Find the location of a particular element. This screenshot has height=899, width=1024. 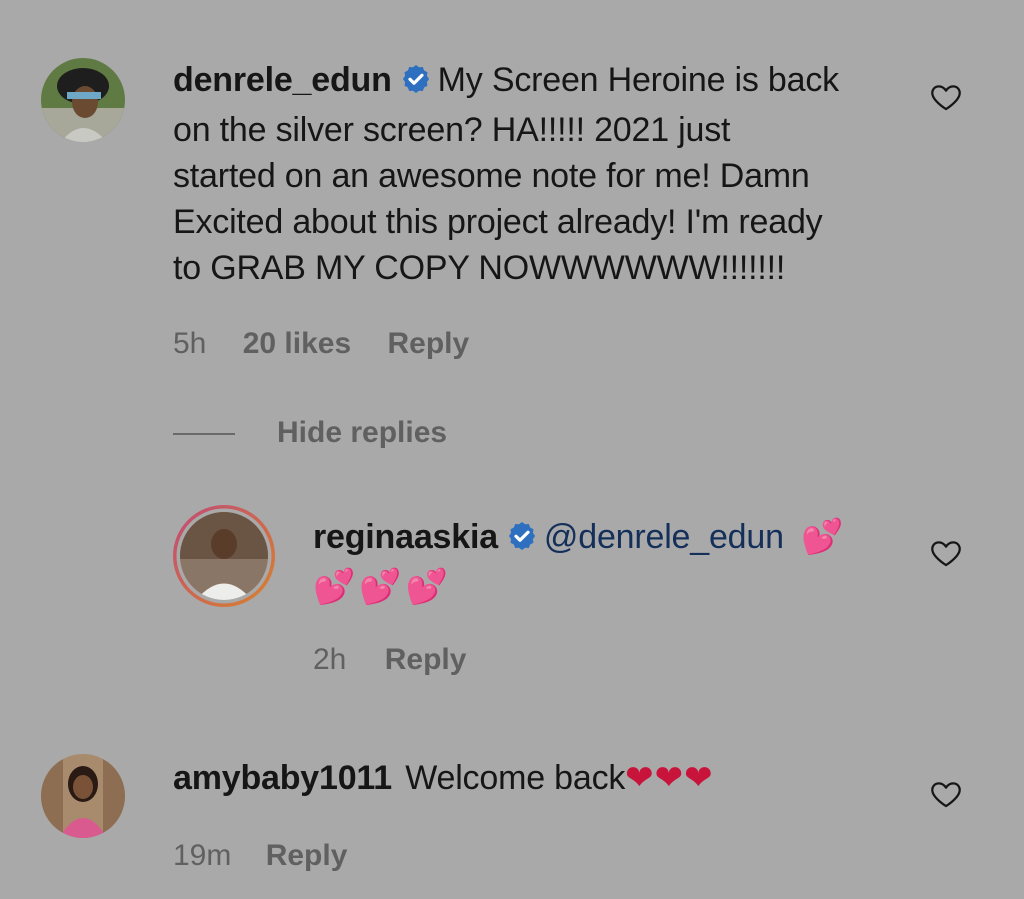

comment-text: Welcome back is located at coordinates (515, 778).